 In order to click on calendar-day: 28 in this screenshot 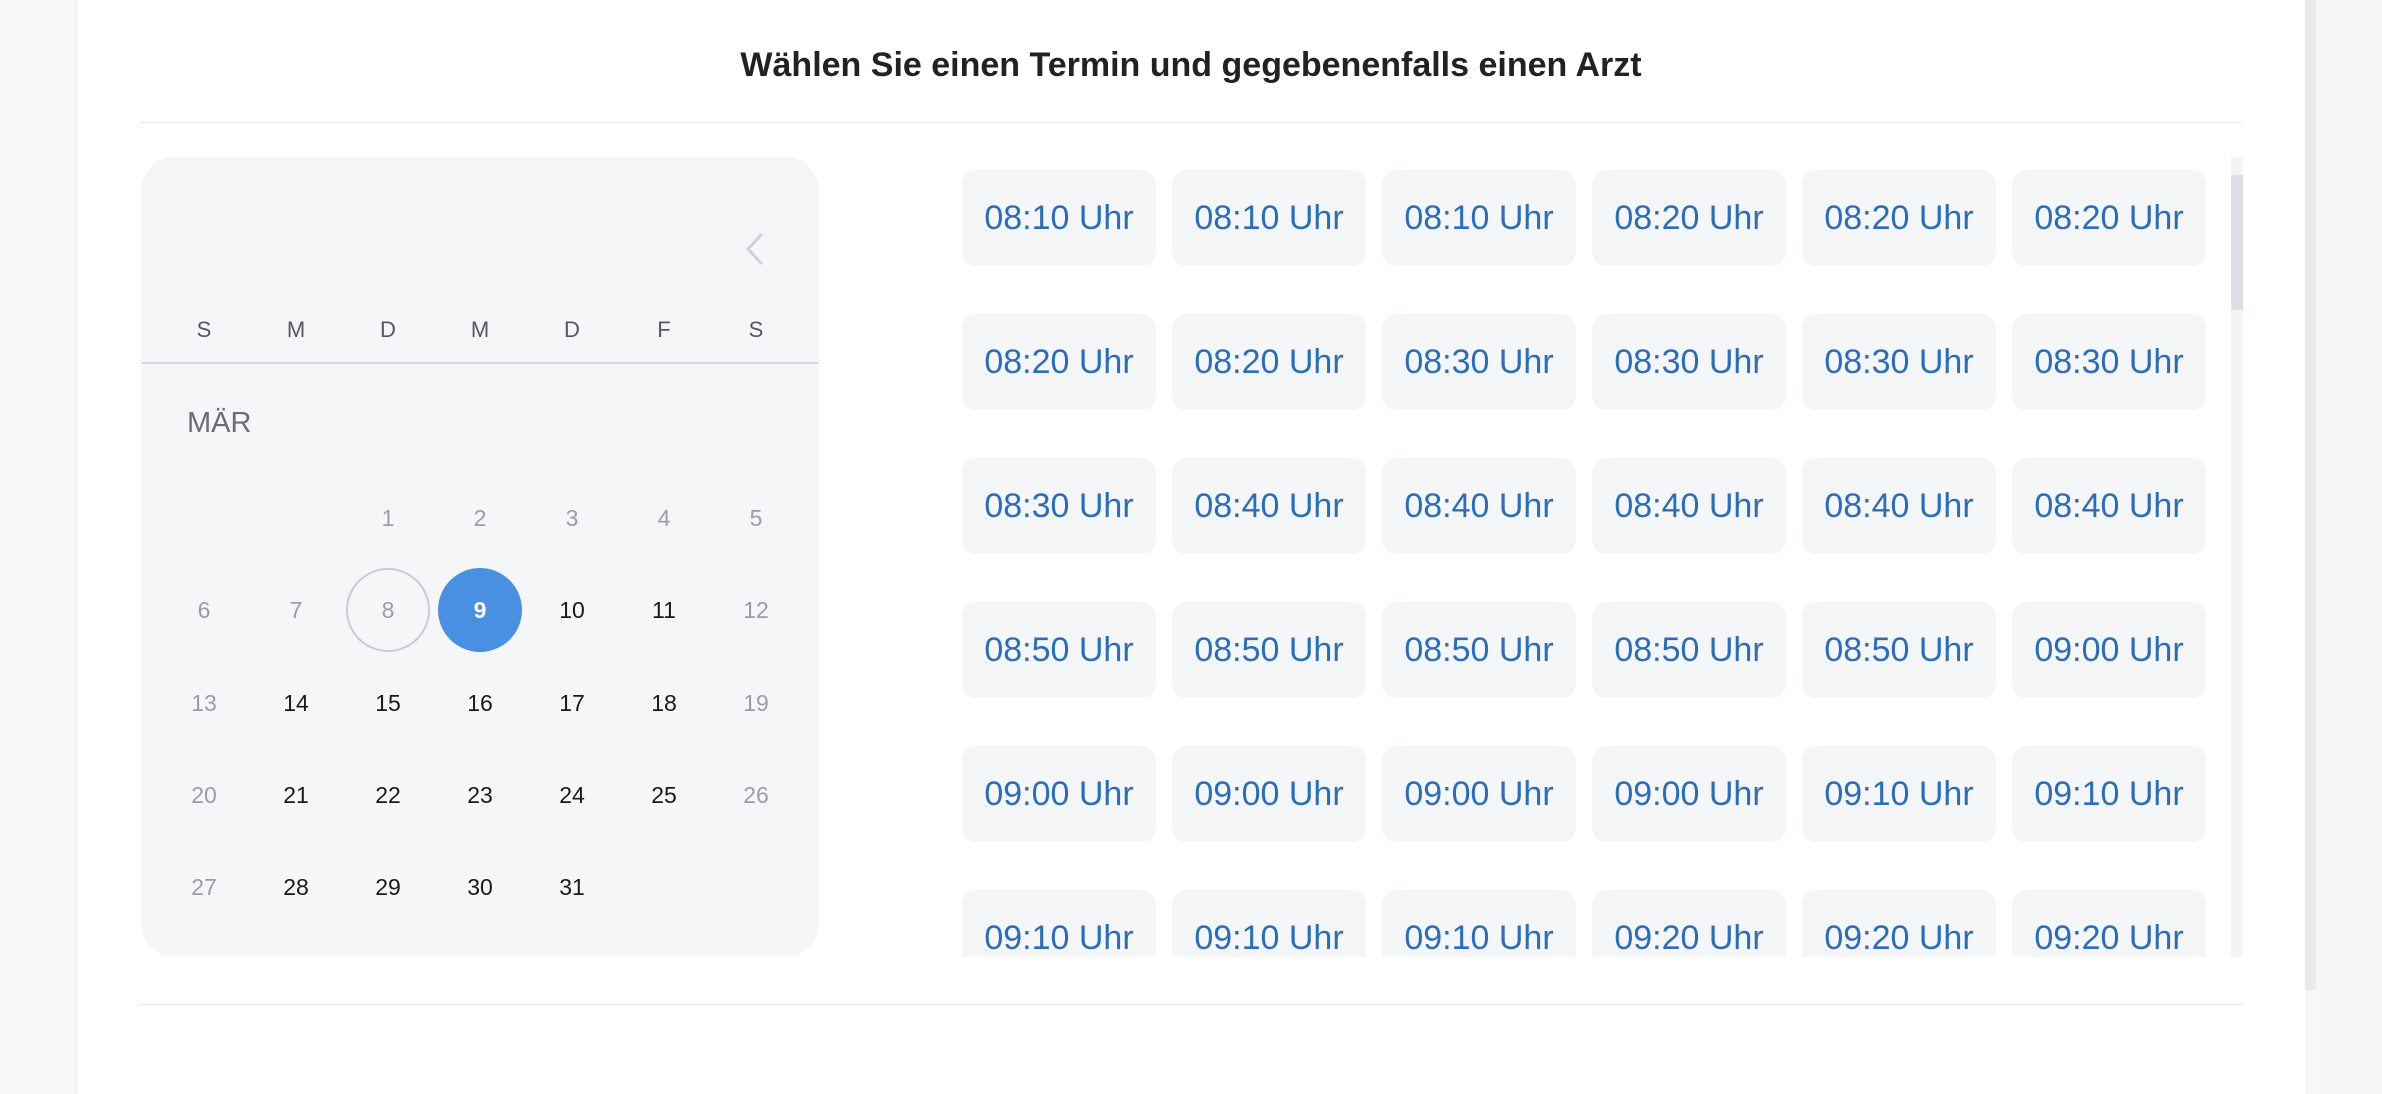, I will do `click(296, 887)`.